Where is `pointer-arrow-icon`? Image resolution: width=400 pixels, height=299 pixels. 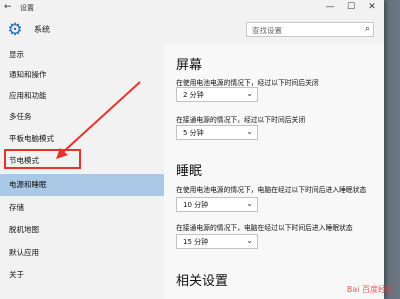
pointer-arrow-icon is located at coordinates (98, 120).